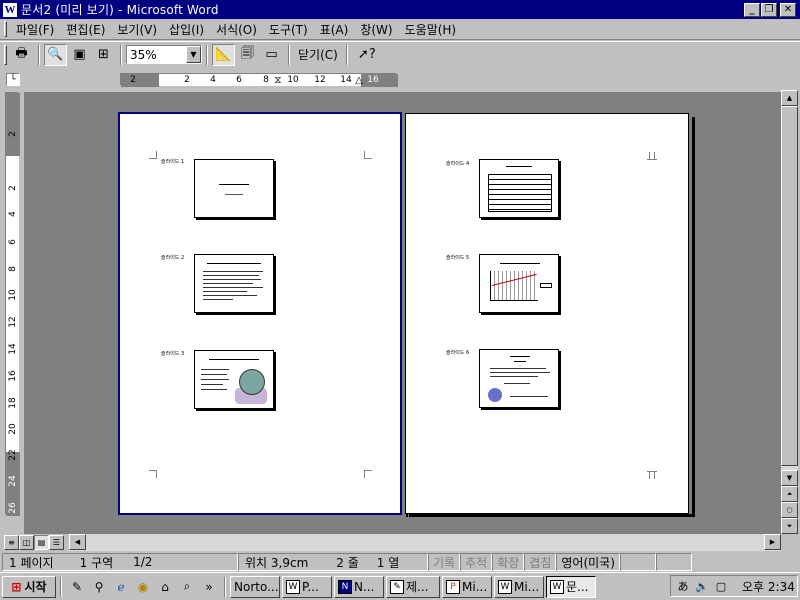 The image size is (800, 600). Describe the element at coordinates (425, 542) in the screenshot. I see `horizontal-scrollbar: ◀ ▶` at that location.